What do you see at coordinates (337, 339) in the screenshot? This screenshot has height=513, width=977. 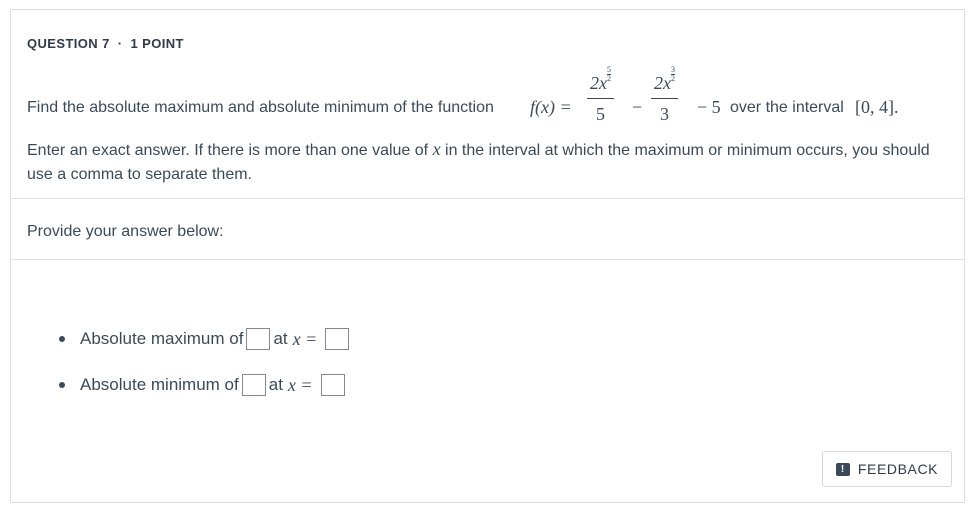 I see `max-x-input` at bounding box center [337, 339].